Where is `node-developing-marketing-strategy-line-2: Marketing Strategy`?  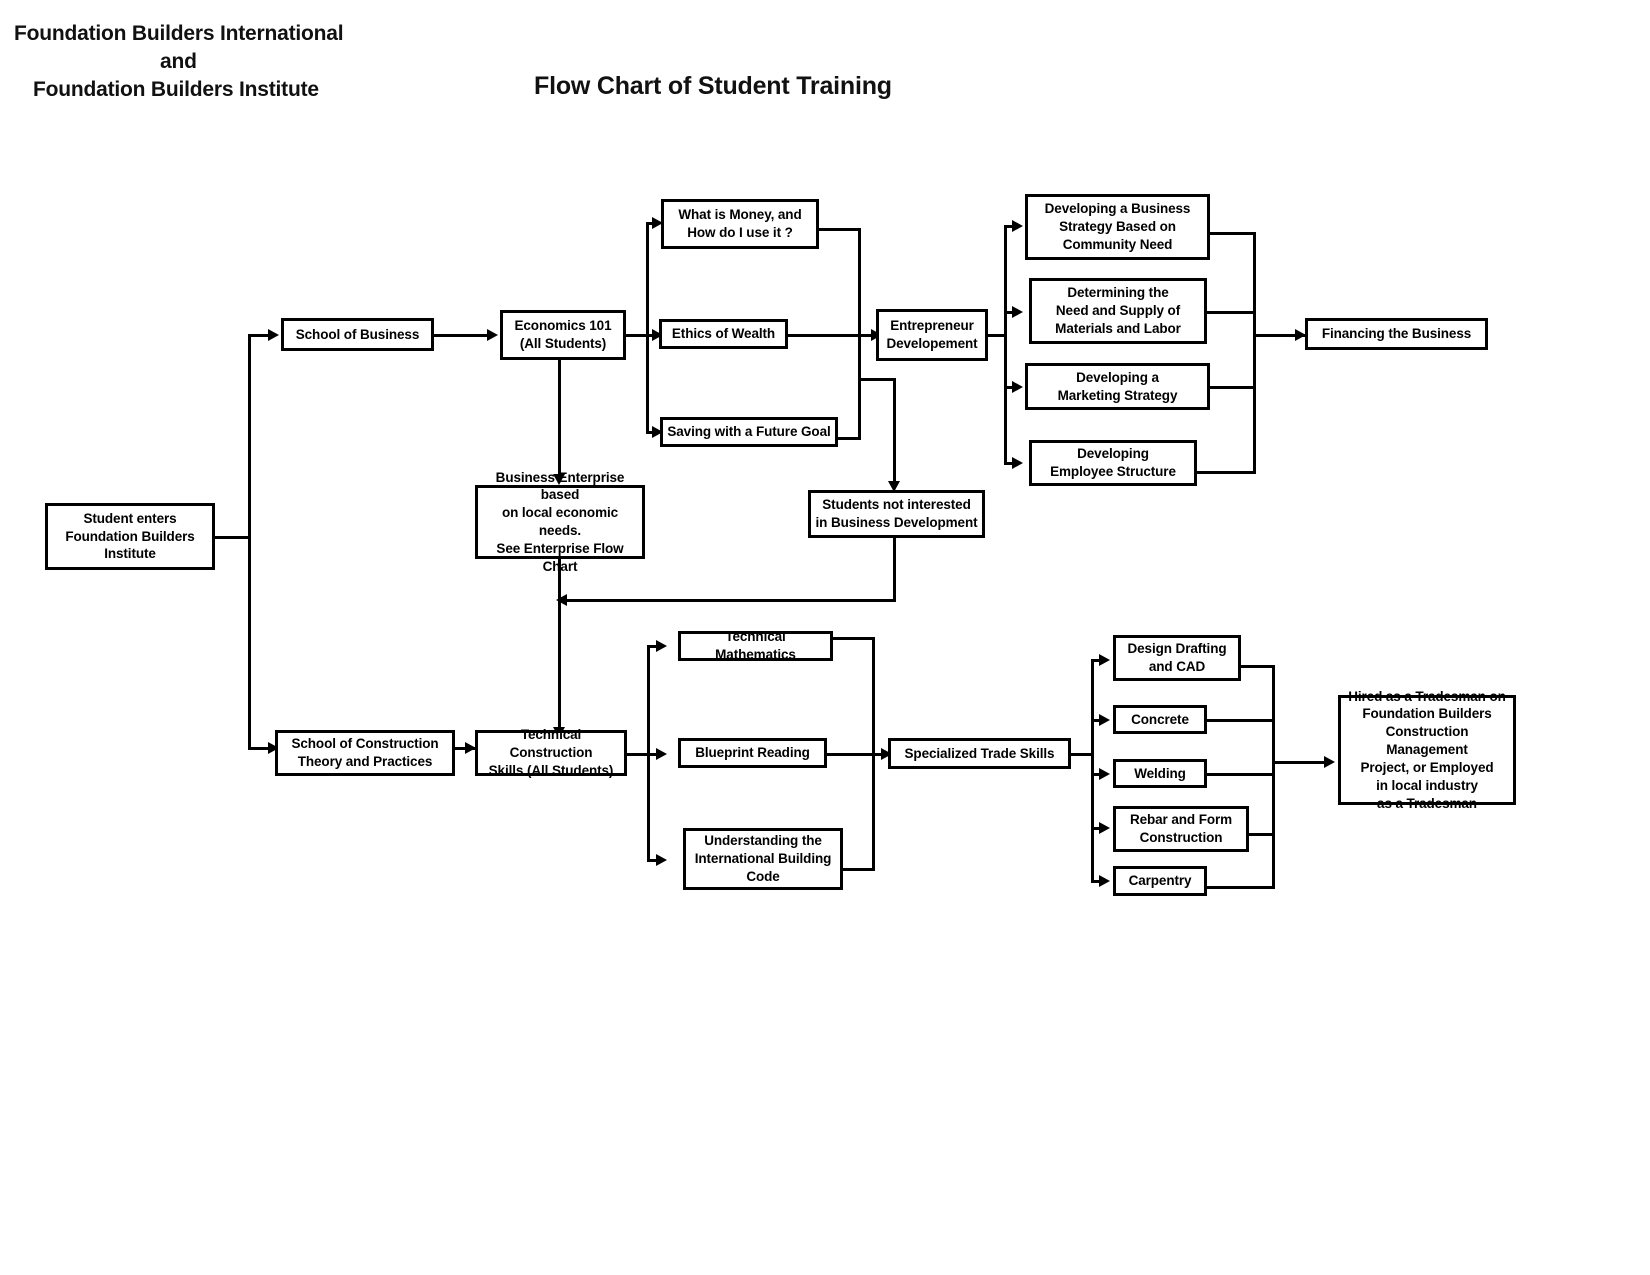
node-developing-marketing-strategy-line-2: Marketing Strategy is located at coordinates (1117, 395).